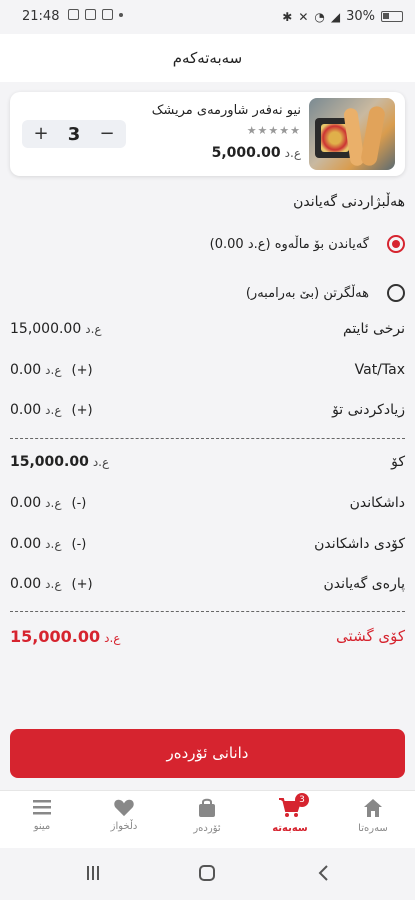  I want to click on summary-row-item-price: نرخی ئایتم 15,000.00 ع.د, so click(207, 330).